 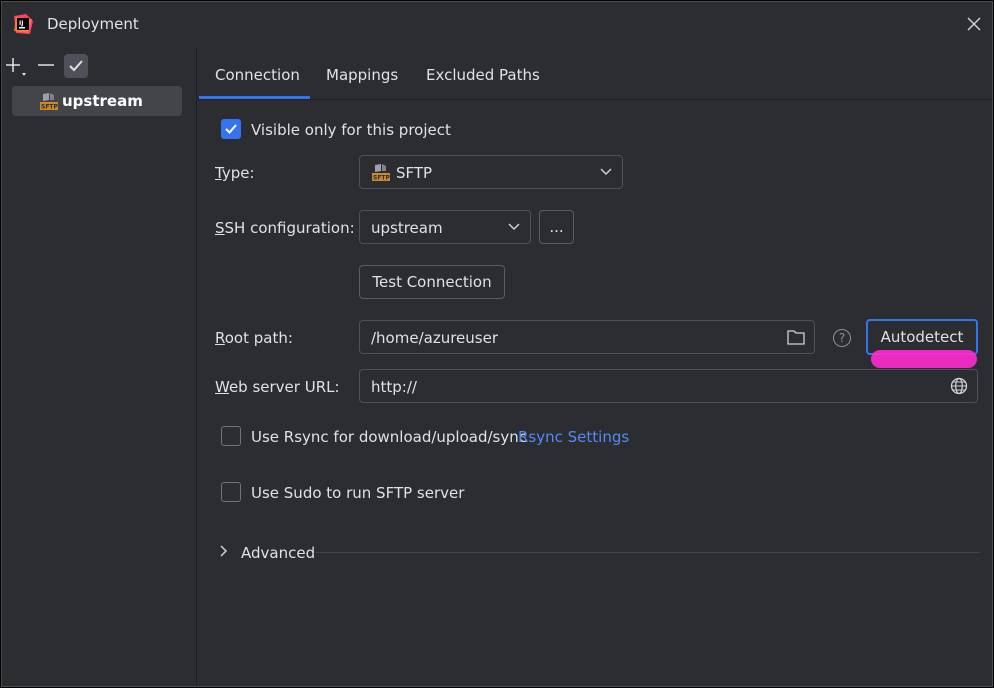 What do you see at coordinates (285, 228) in the screenshot?
I see `ssh-configuration-label: SSH configuration:` at bounding box center [285, 228].